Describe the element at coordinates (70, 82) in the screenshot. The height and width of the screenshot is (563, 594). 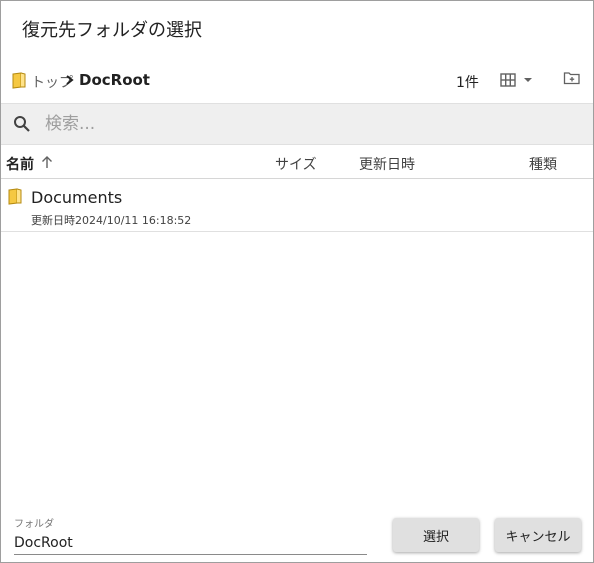
I see `chevron-right-icon` at that location.